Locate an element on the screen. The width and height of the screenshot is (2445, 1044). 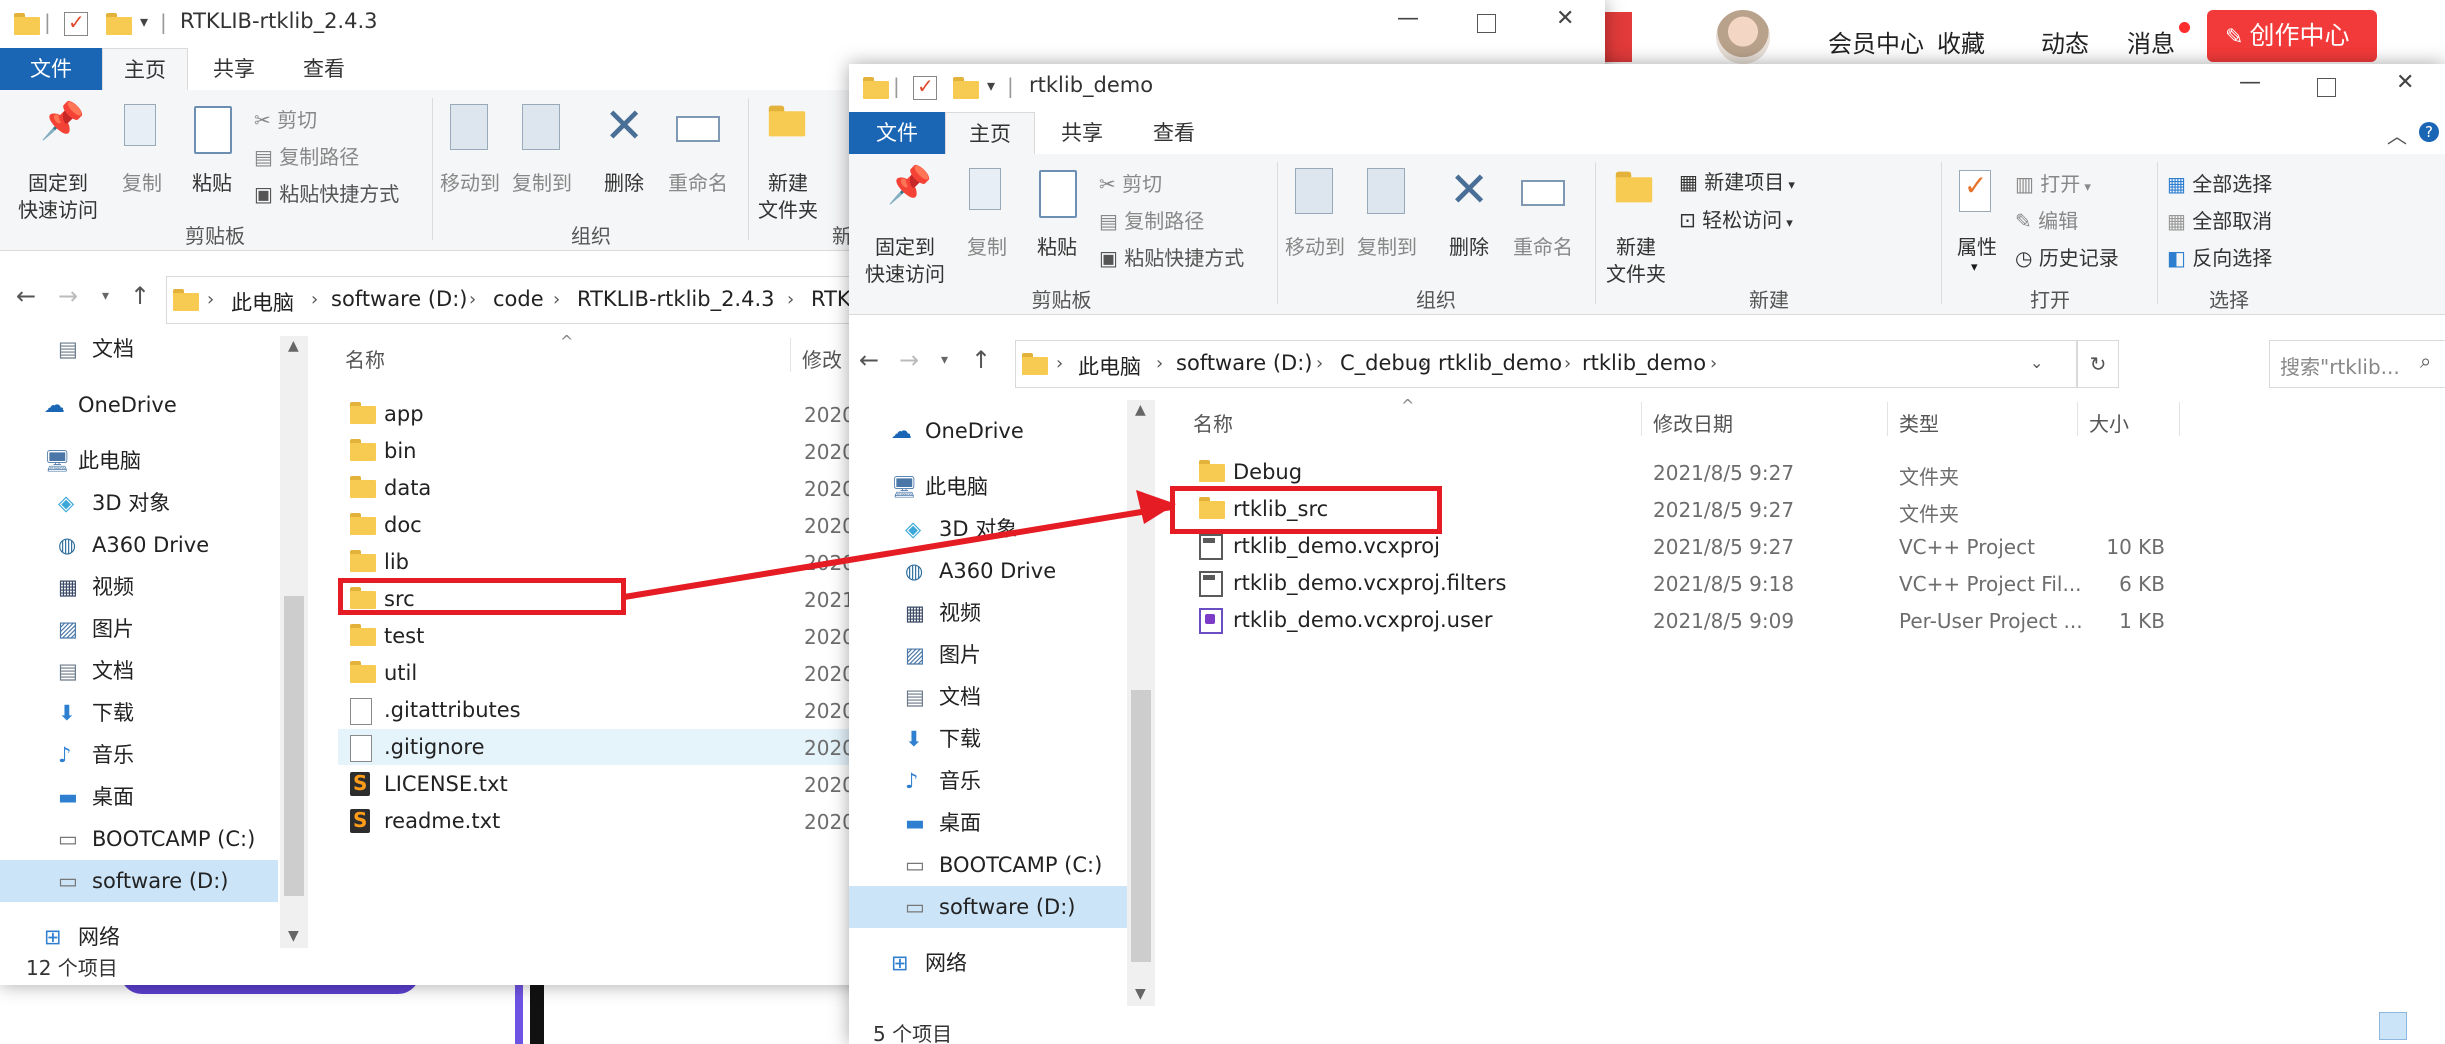
up-button: ↑ is located at coordinates (140, 296).